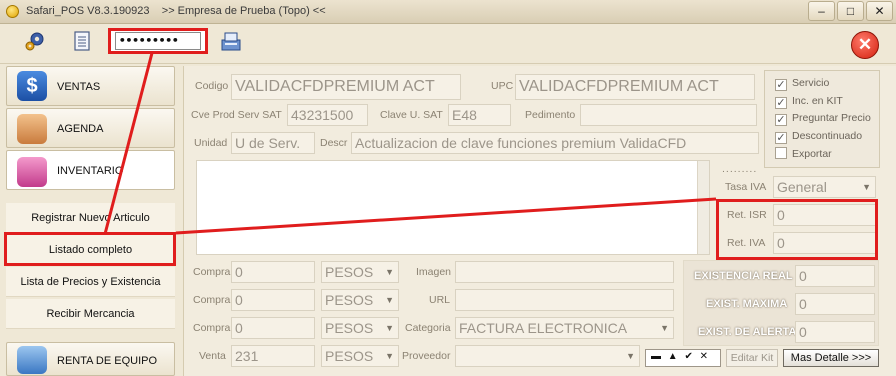  I want to click on dollar-icon: $, so click(32, 86).